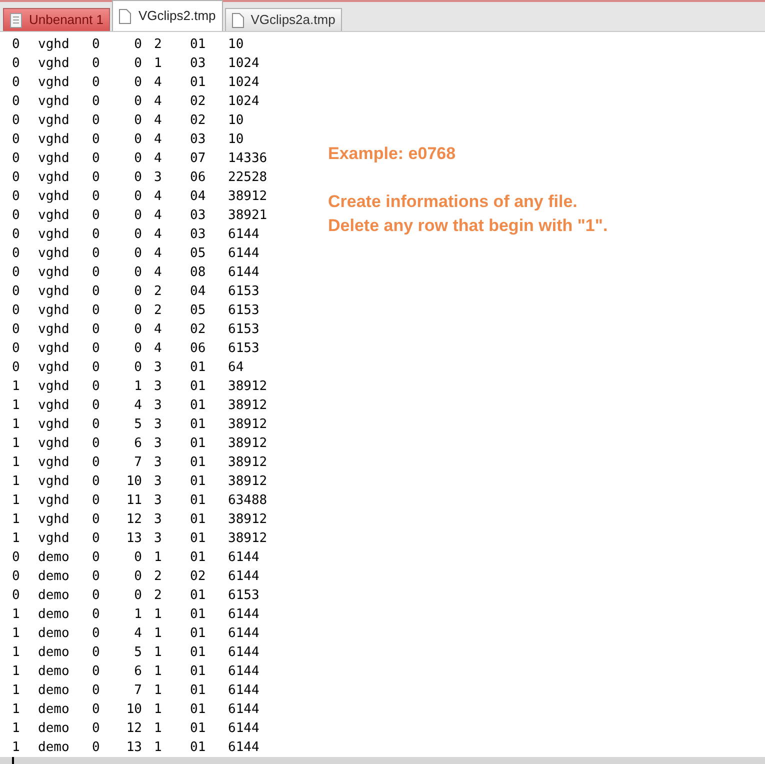 Image resolution: width=765 pixels, height=764 pixels. I want to click on file-tab: VGclips2.tmp, so click(167, 15).